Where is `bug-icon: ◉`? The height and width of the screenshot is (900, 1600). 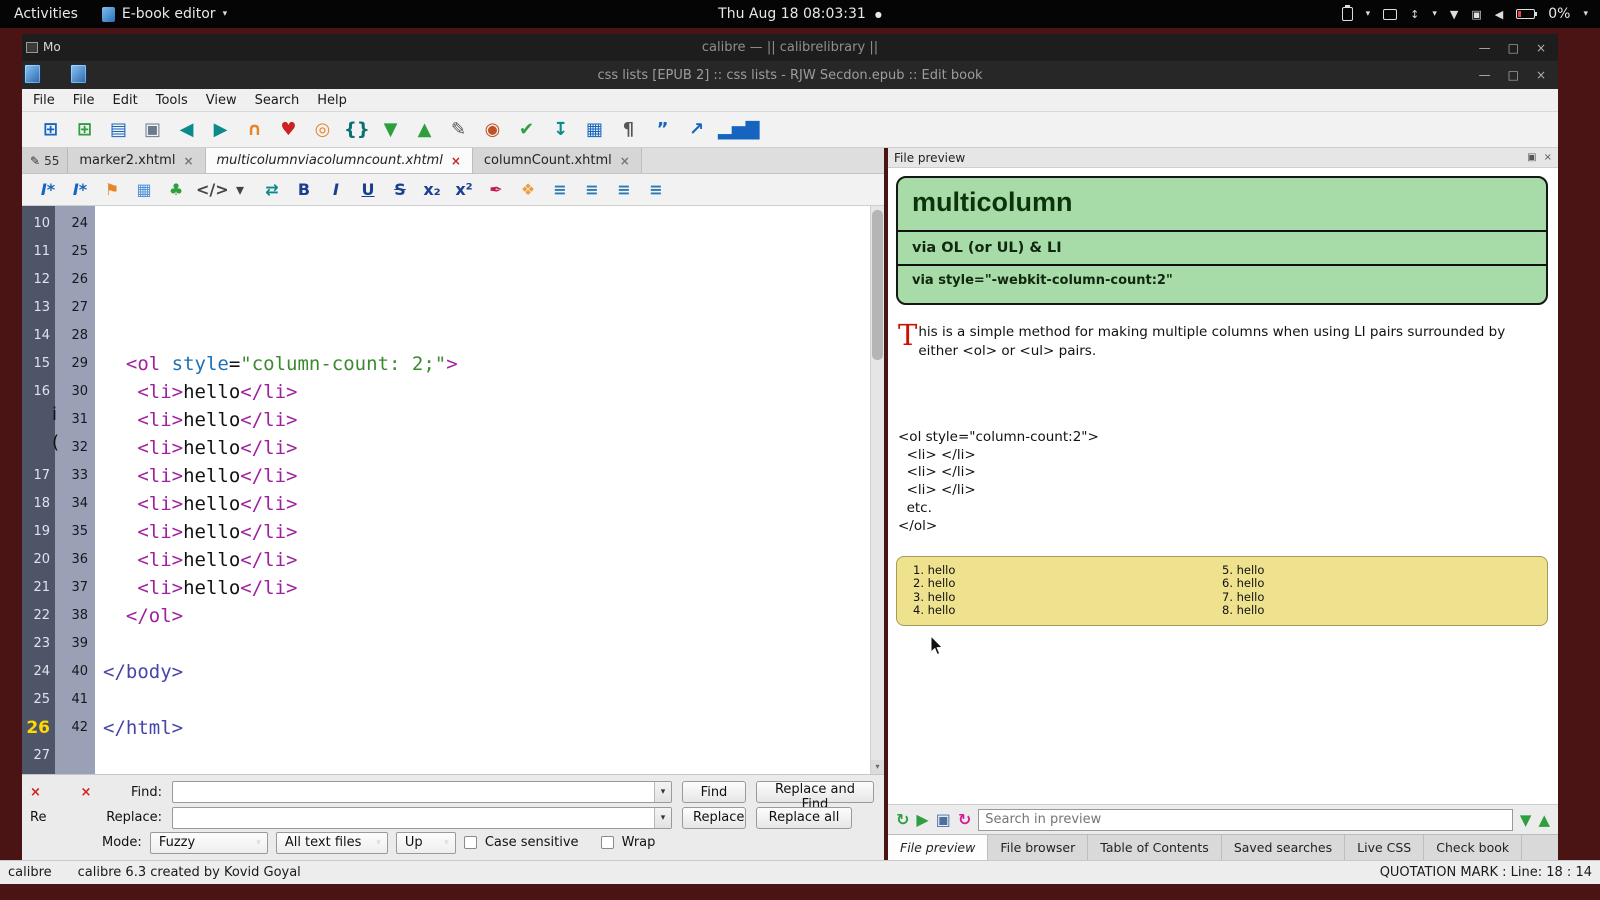 bug-icon: ◉ is located at coordinates (492, 129).